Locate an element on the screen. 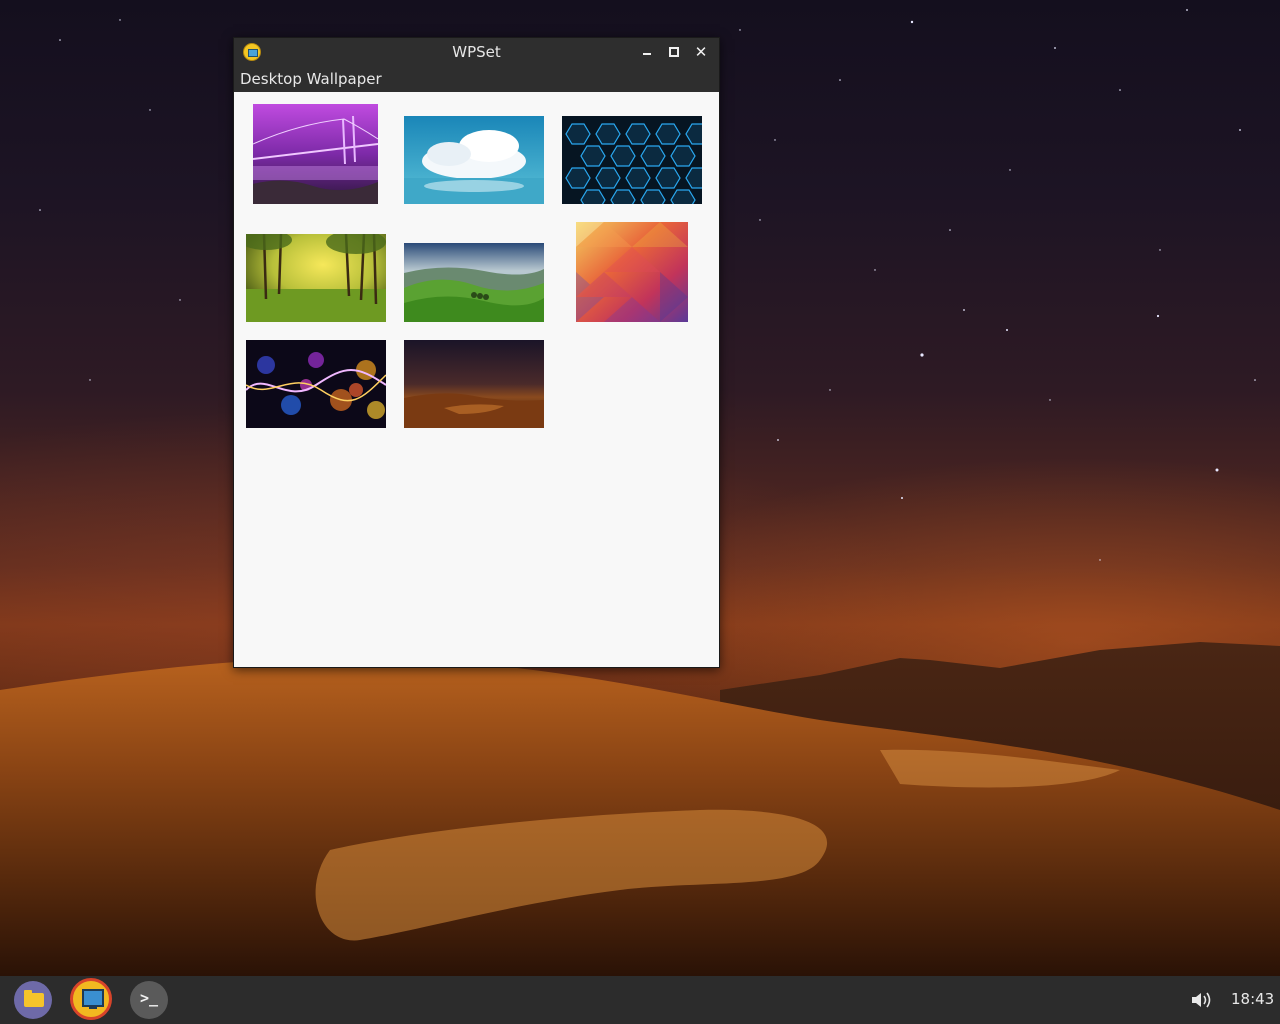 Image resolution: width=1280 pixels, height=1024 pixels. monitor-icon is located at coordinates (93, 999).